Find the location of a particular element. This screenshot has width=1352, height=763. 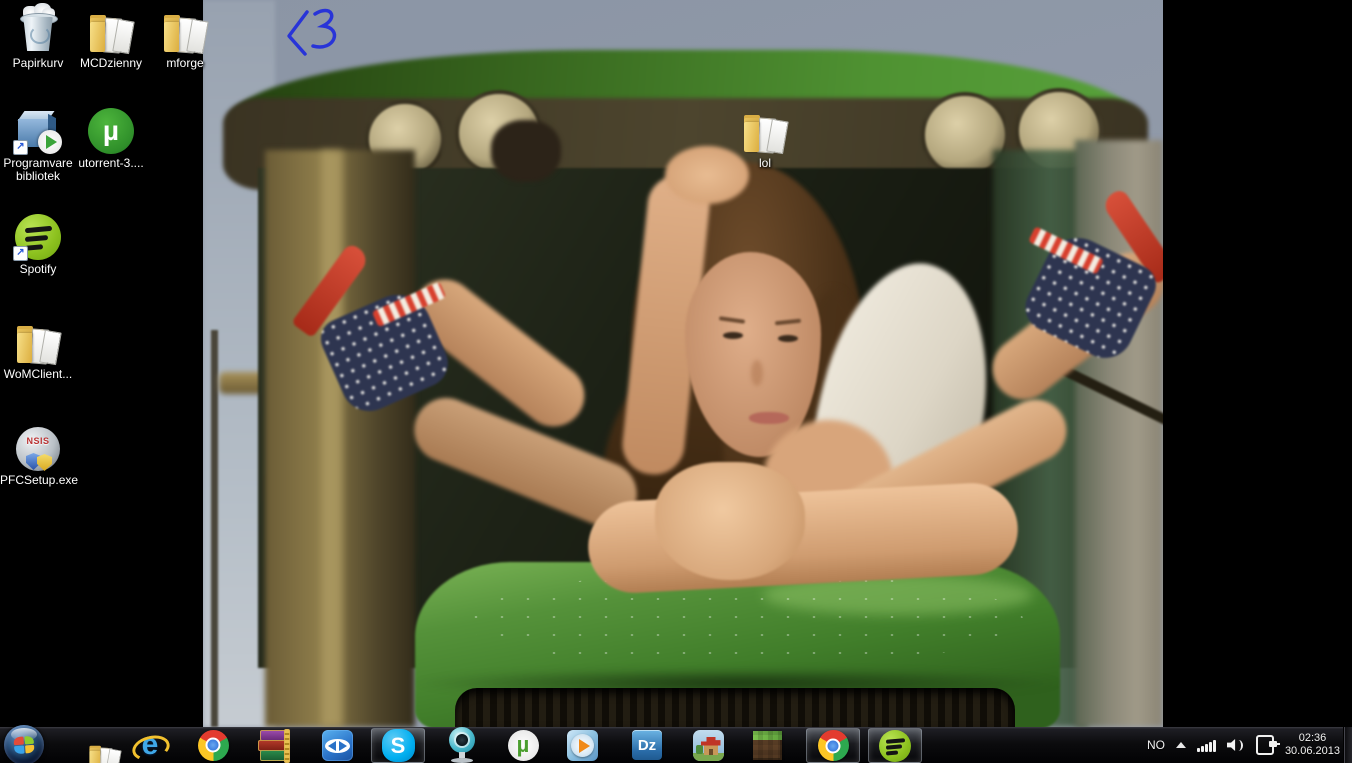

shield-icon is located at coordinates (44, 462).